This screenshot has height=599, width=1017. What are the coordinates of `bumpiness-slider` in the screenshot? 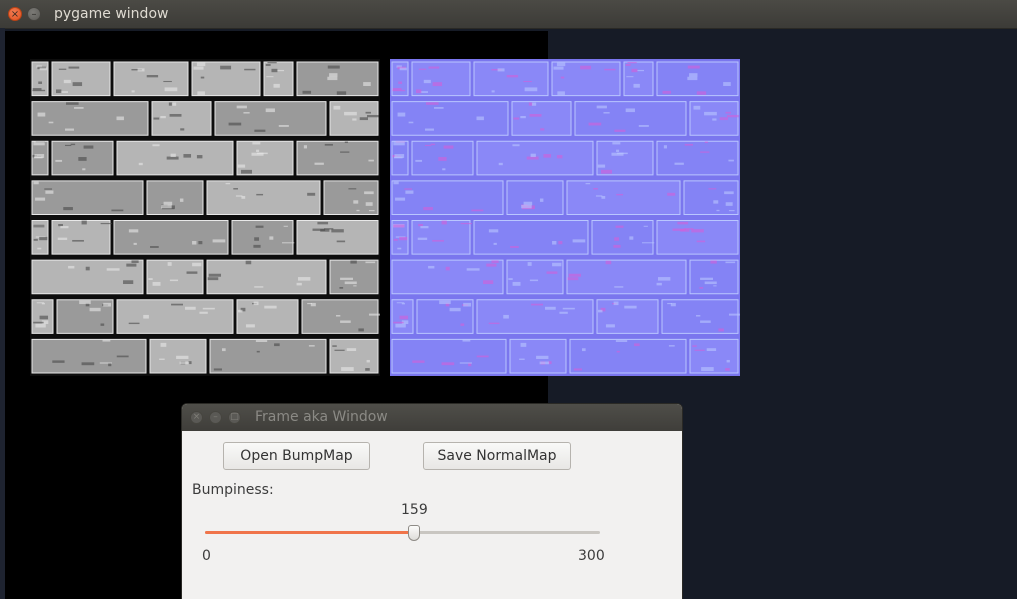 It's located at (402, 532).